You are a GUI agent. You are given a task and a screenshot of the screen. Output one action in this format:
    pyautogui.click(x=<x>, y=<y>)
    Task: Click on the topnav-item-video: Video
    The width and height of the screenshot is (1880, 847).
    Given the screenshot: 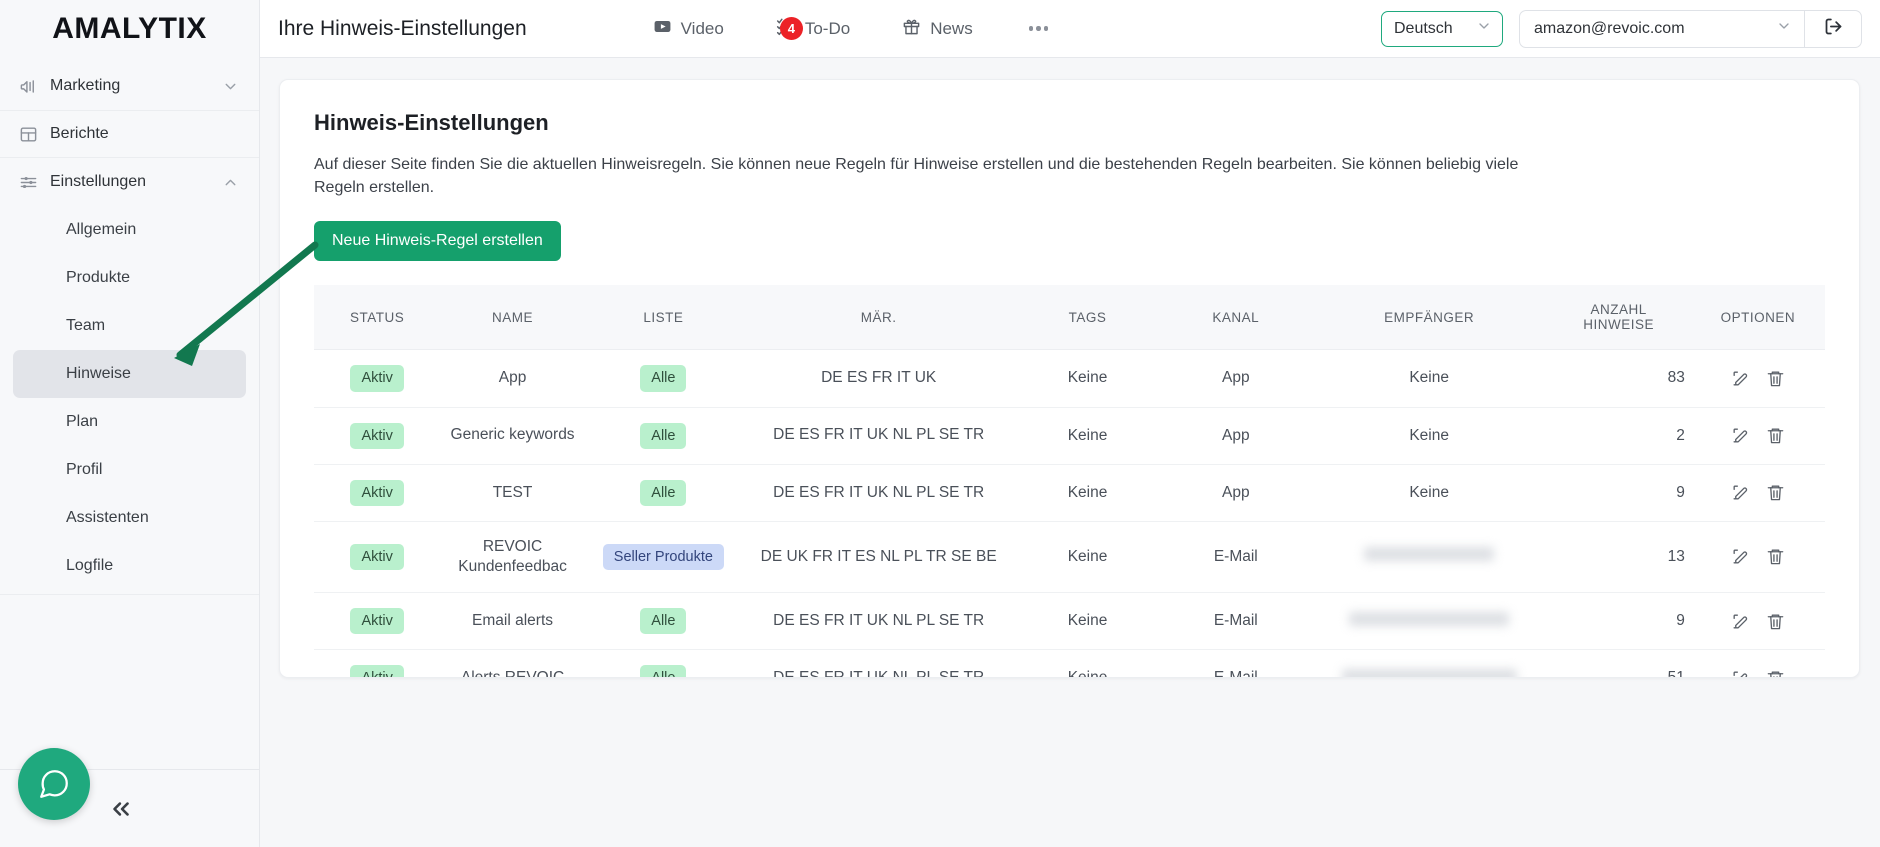 What is the action you would take?
    pyautogui.click(x=688, y=29)
    